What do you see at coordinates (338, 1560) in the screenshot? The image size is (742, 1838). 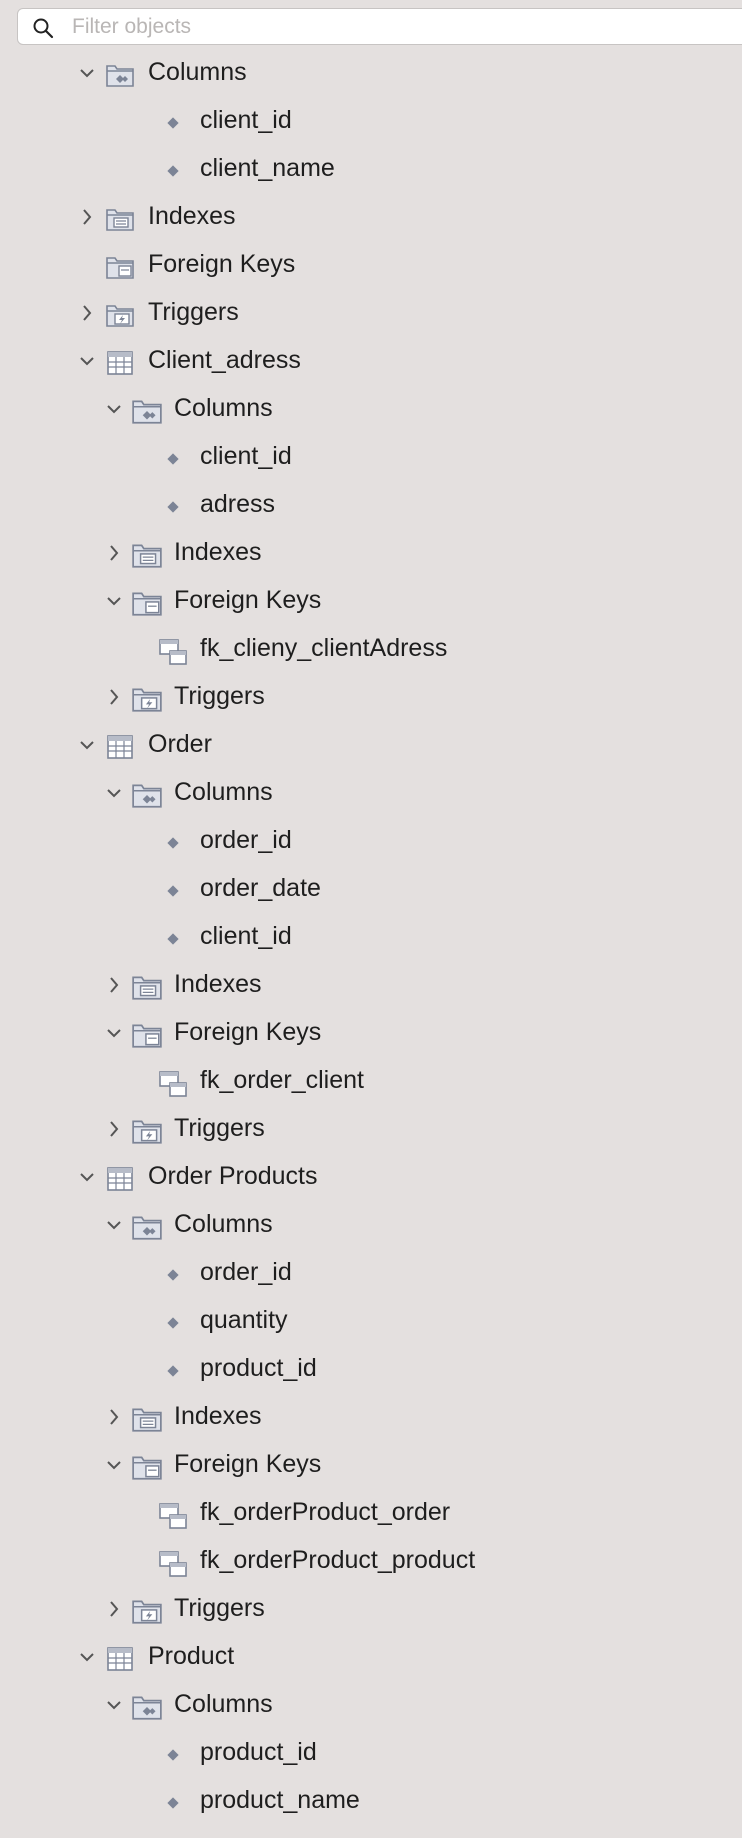 I see `tree-node-label: fk_orderProduct_product` at bounding box center [338, 1560].